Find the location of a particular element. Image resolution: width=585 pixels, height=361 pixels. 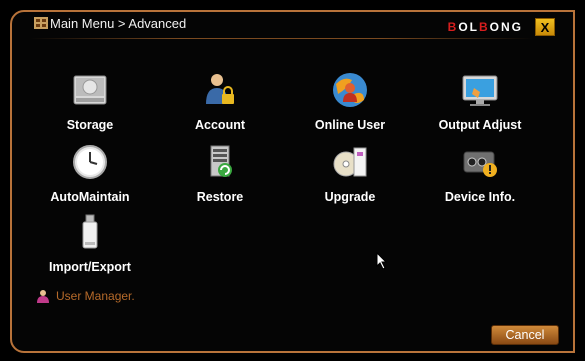

menu-item-account: Account is located at coordinates (220, 101).